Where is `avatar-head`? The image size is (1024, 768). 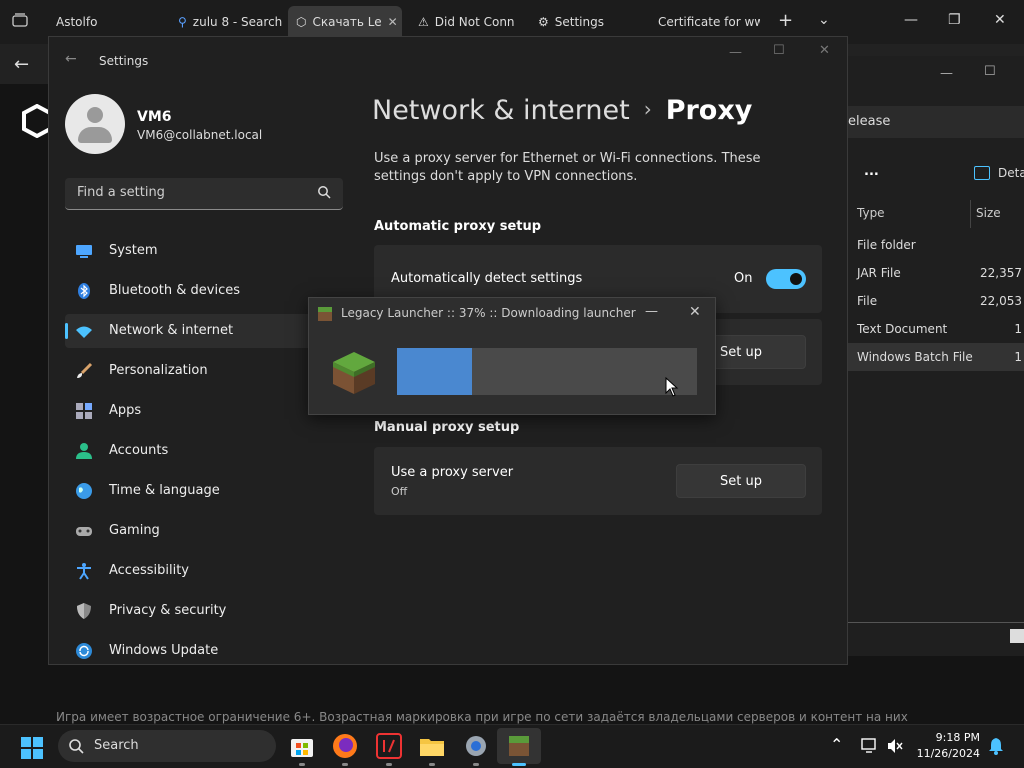 avatar-head is located at coordinates (95, 115).